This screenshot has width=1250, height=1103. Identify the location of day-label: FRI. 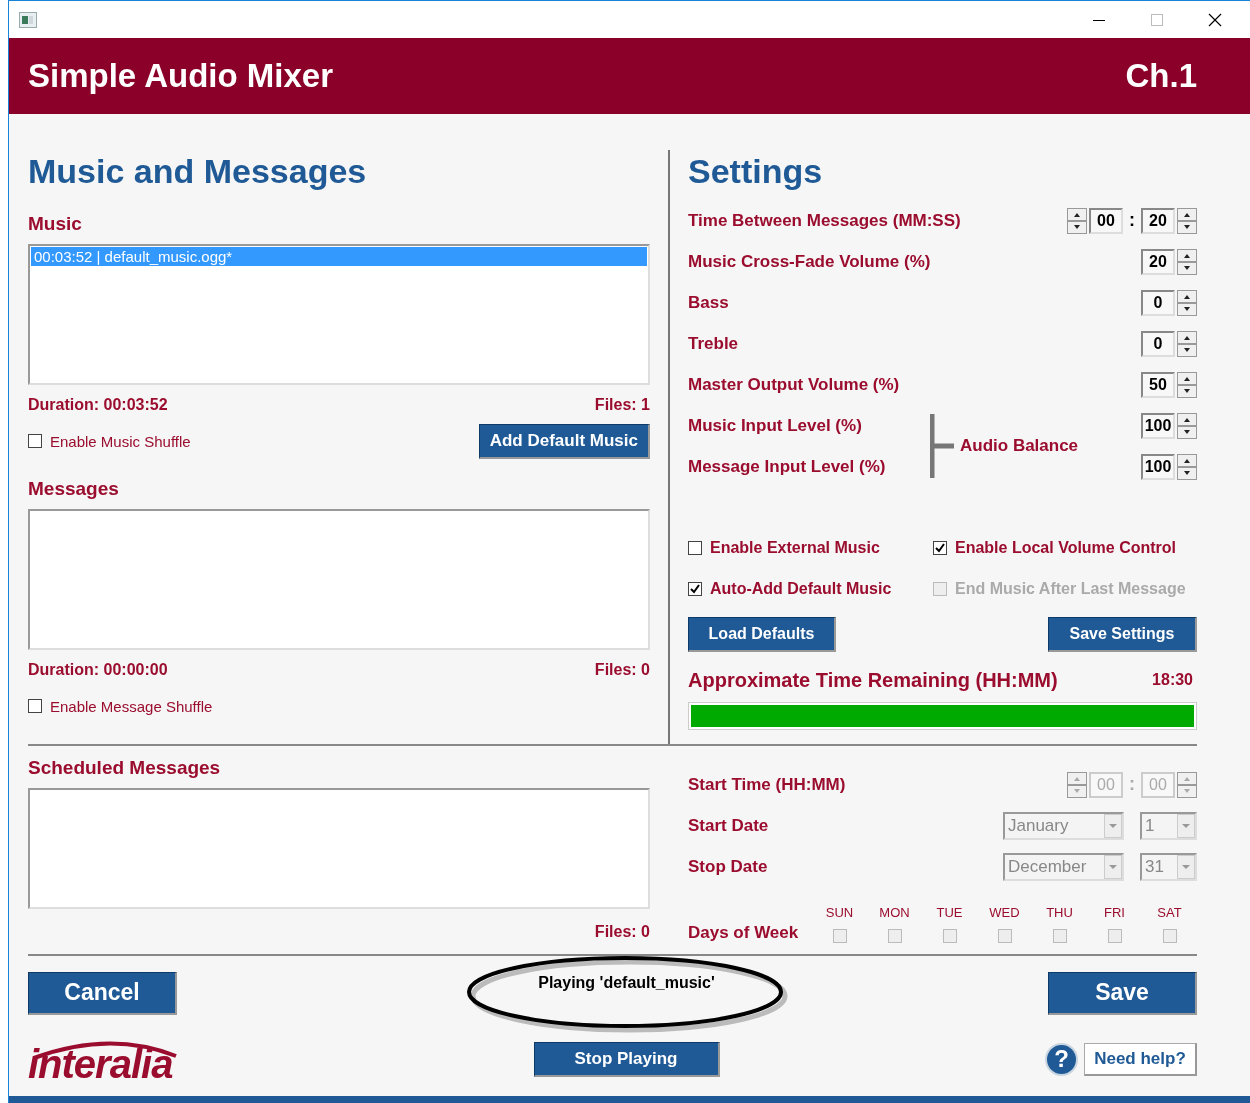
(1114, 912).